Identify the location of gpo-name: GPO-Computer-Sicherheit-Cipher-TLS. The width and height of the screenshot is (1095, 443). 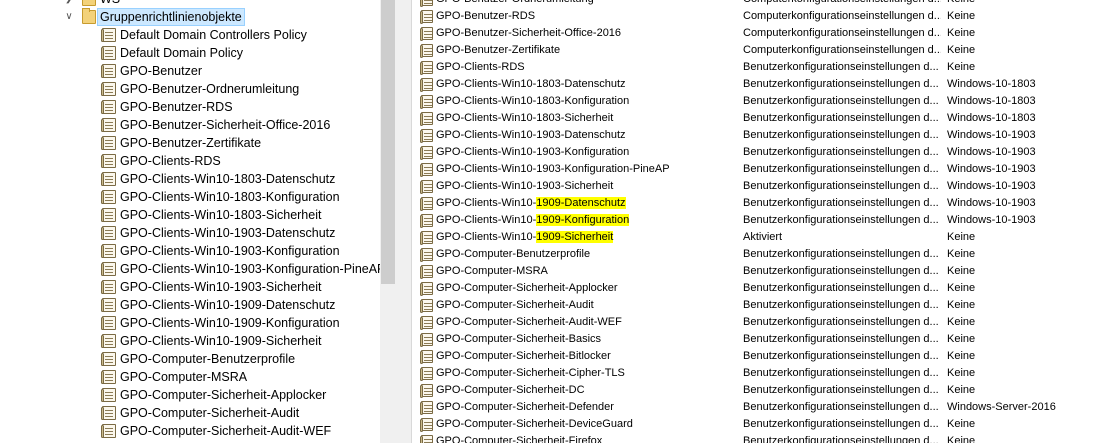
(530, 373).